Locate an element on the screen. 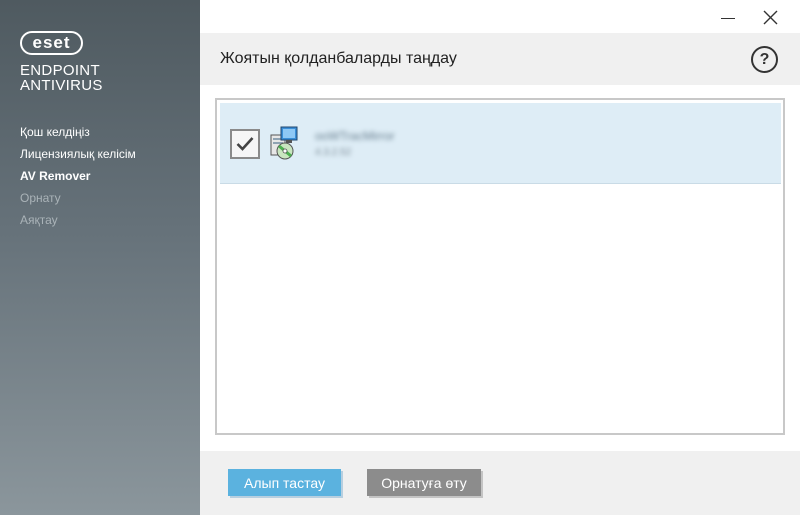 The image size is (800, 515). remove-button: Алып тастау is located at coordinates (284, 482).